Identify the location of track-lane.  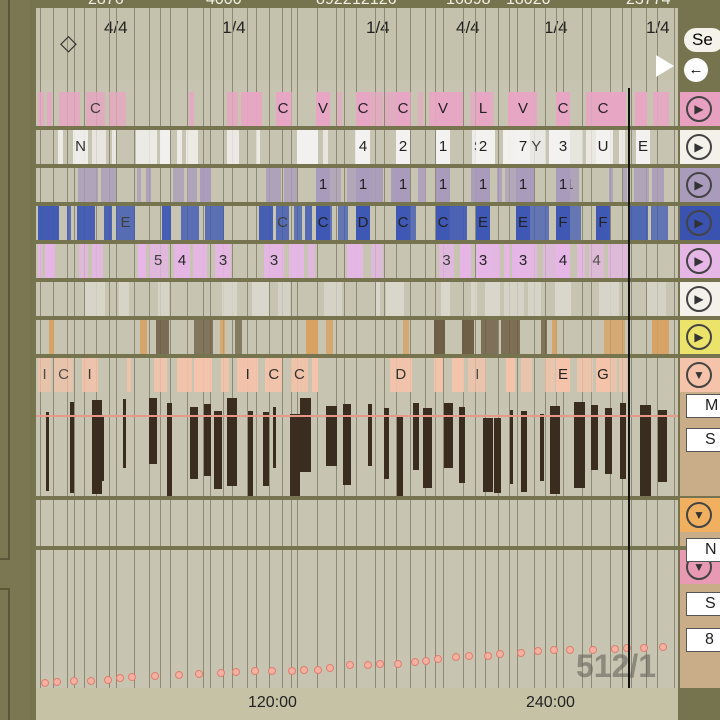
(357, 337).